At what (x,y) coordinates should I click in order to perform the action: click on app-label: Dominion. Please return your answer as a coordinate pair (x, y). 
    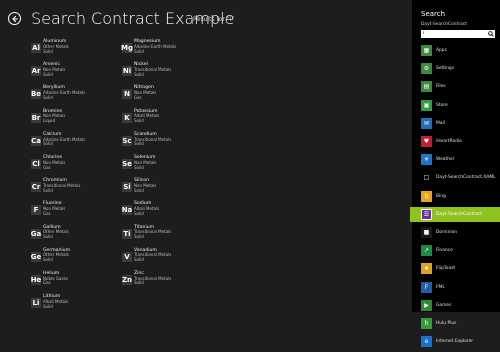
    Looking at the image, I should click on (447, 232).